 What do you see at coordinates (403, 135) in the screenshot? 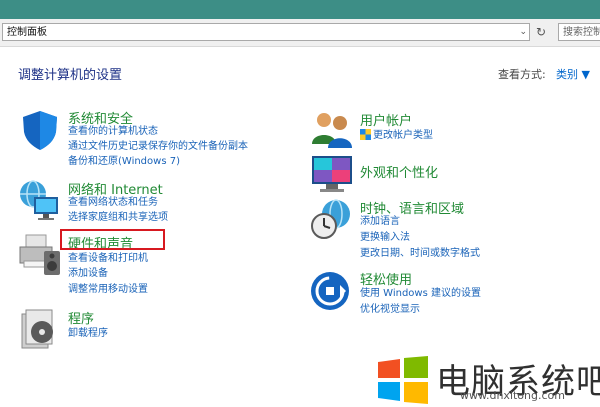
I see `category-link: 更改帐户类型` at bounding box center [403, 135].